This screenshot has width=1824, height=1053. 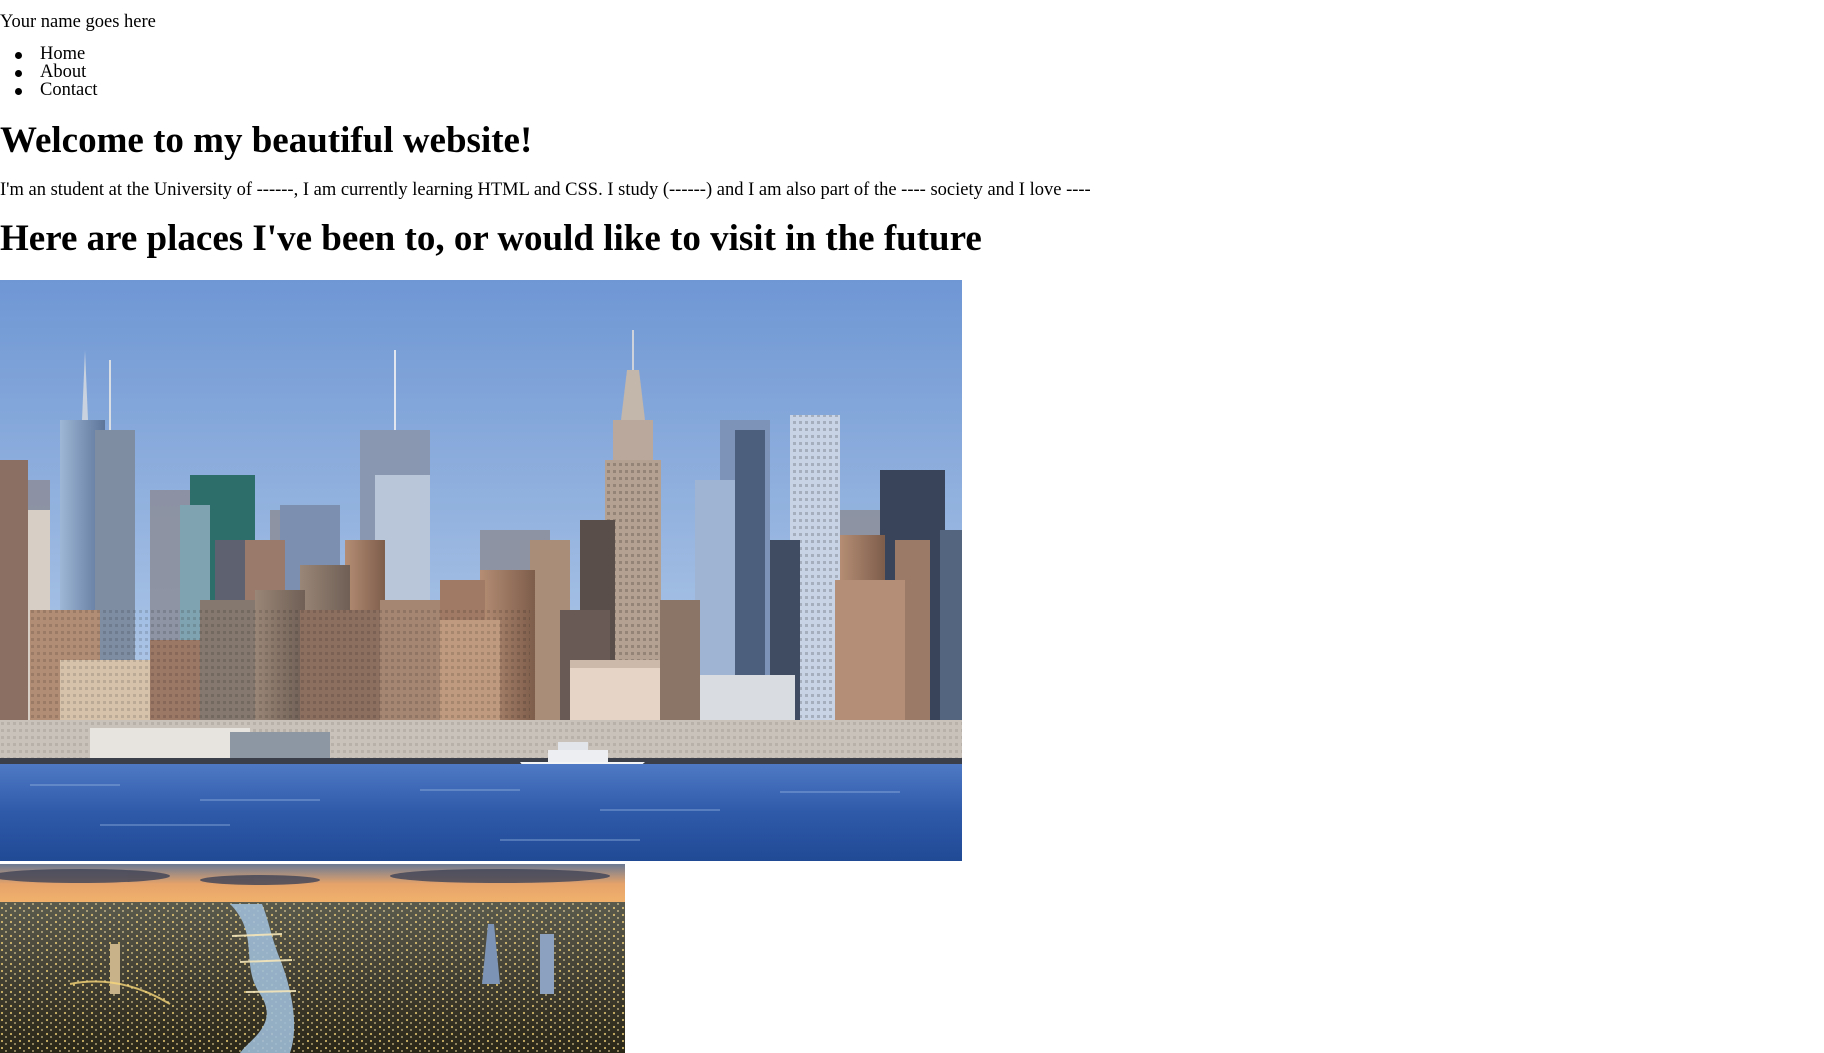 I want to click on nav-item-home: Home, so click(x=56, y=54).